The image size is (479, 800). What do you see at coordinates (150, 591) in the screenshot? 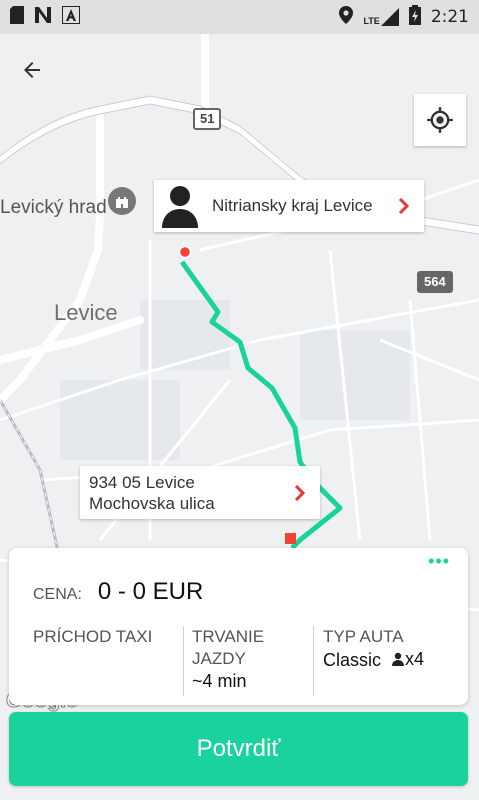
I see `price-value: 0 - 0 EUR` at bounding box center [150, 591].